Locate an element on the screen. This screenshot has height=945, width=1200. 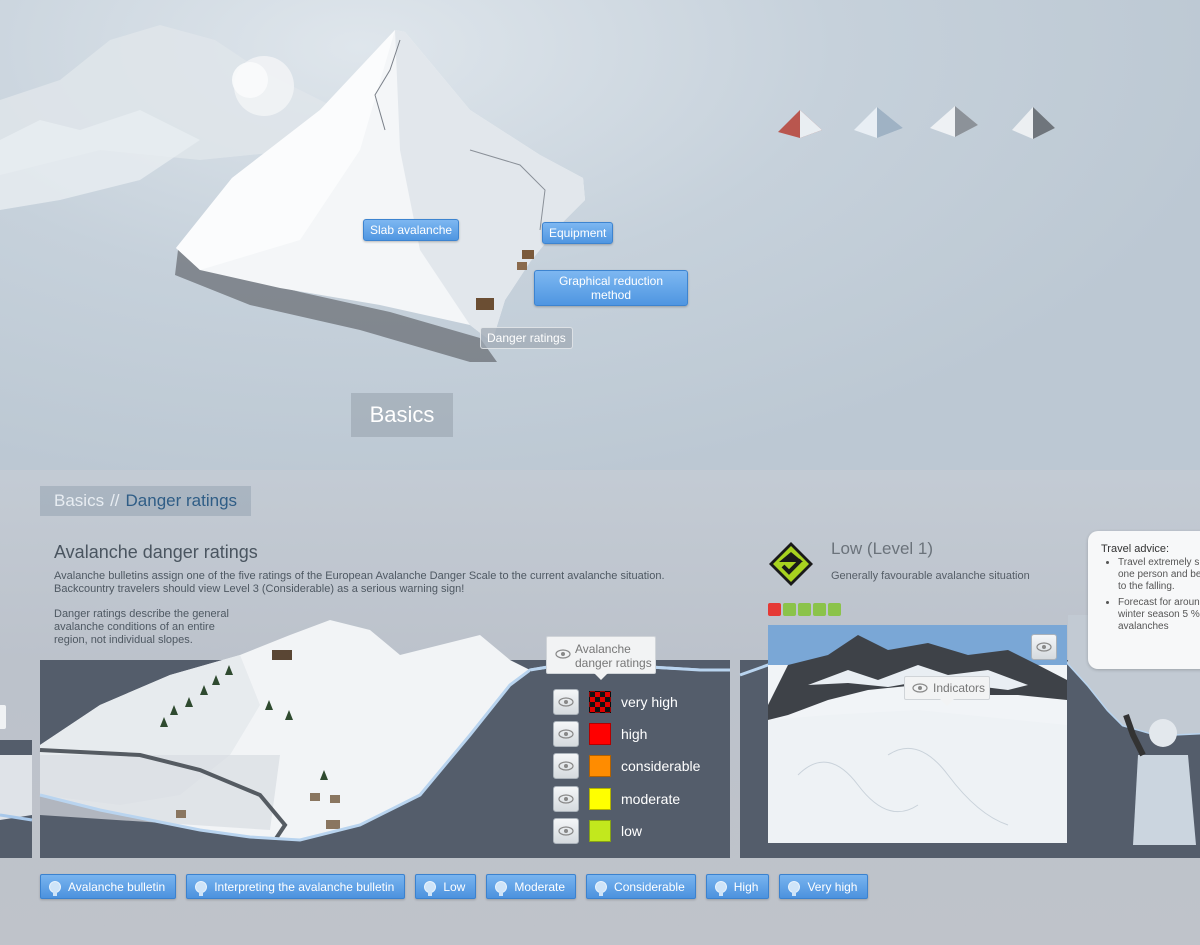
legend-row: high is located at coordinates (600, 734).